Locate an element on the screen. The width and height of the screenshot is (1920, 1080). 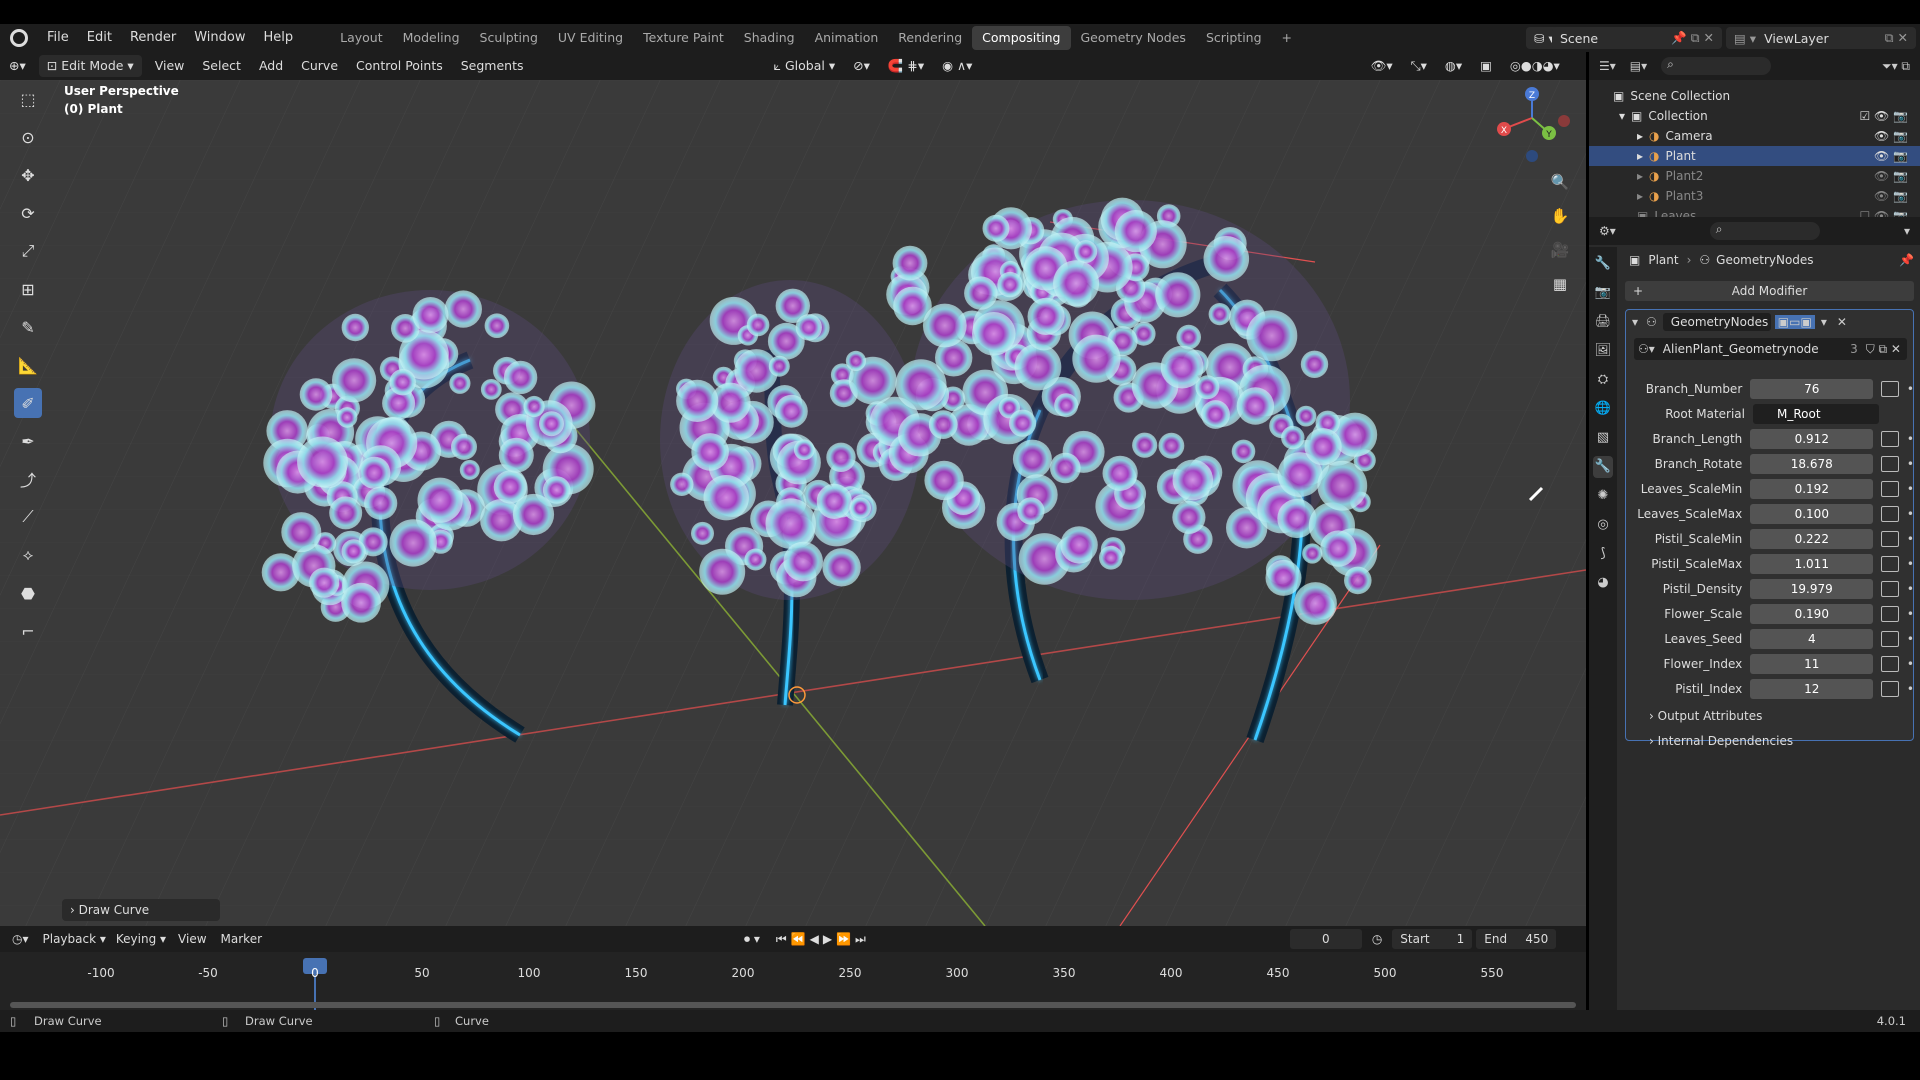
keying-menu: Keying ▾ is located at coordinates (141, 939).